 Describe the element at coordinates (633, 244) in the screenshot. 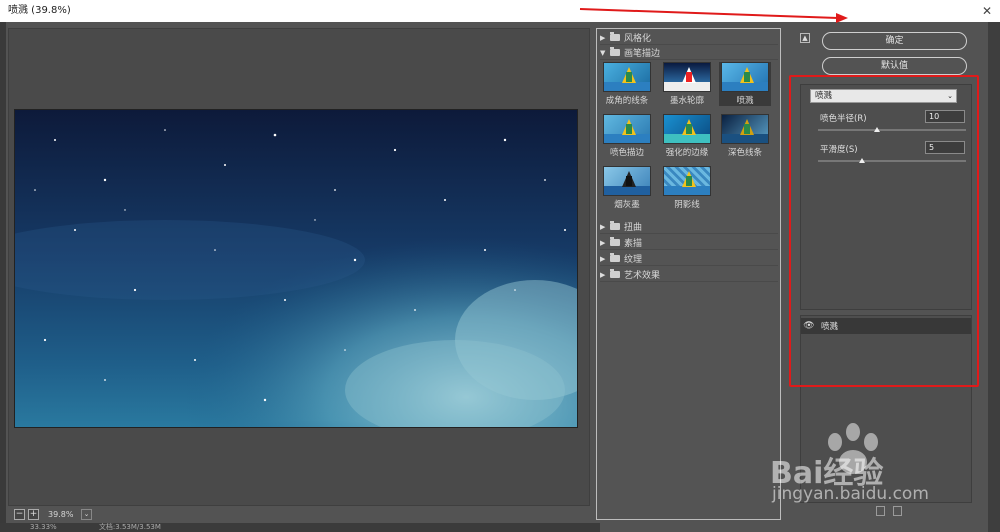

I see `category-label: 素描` at that location.